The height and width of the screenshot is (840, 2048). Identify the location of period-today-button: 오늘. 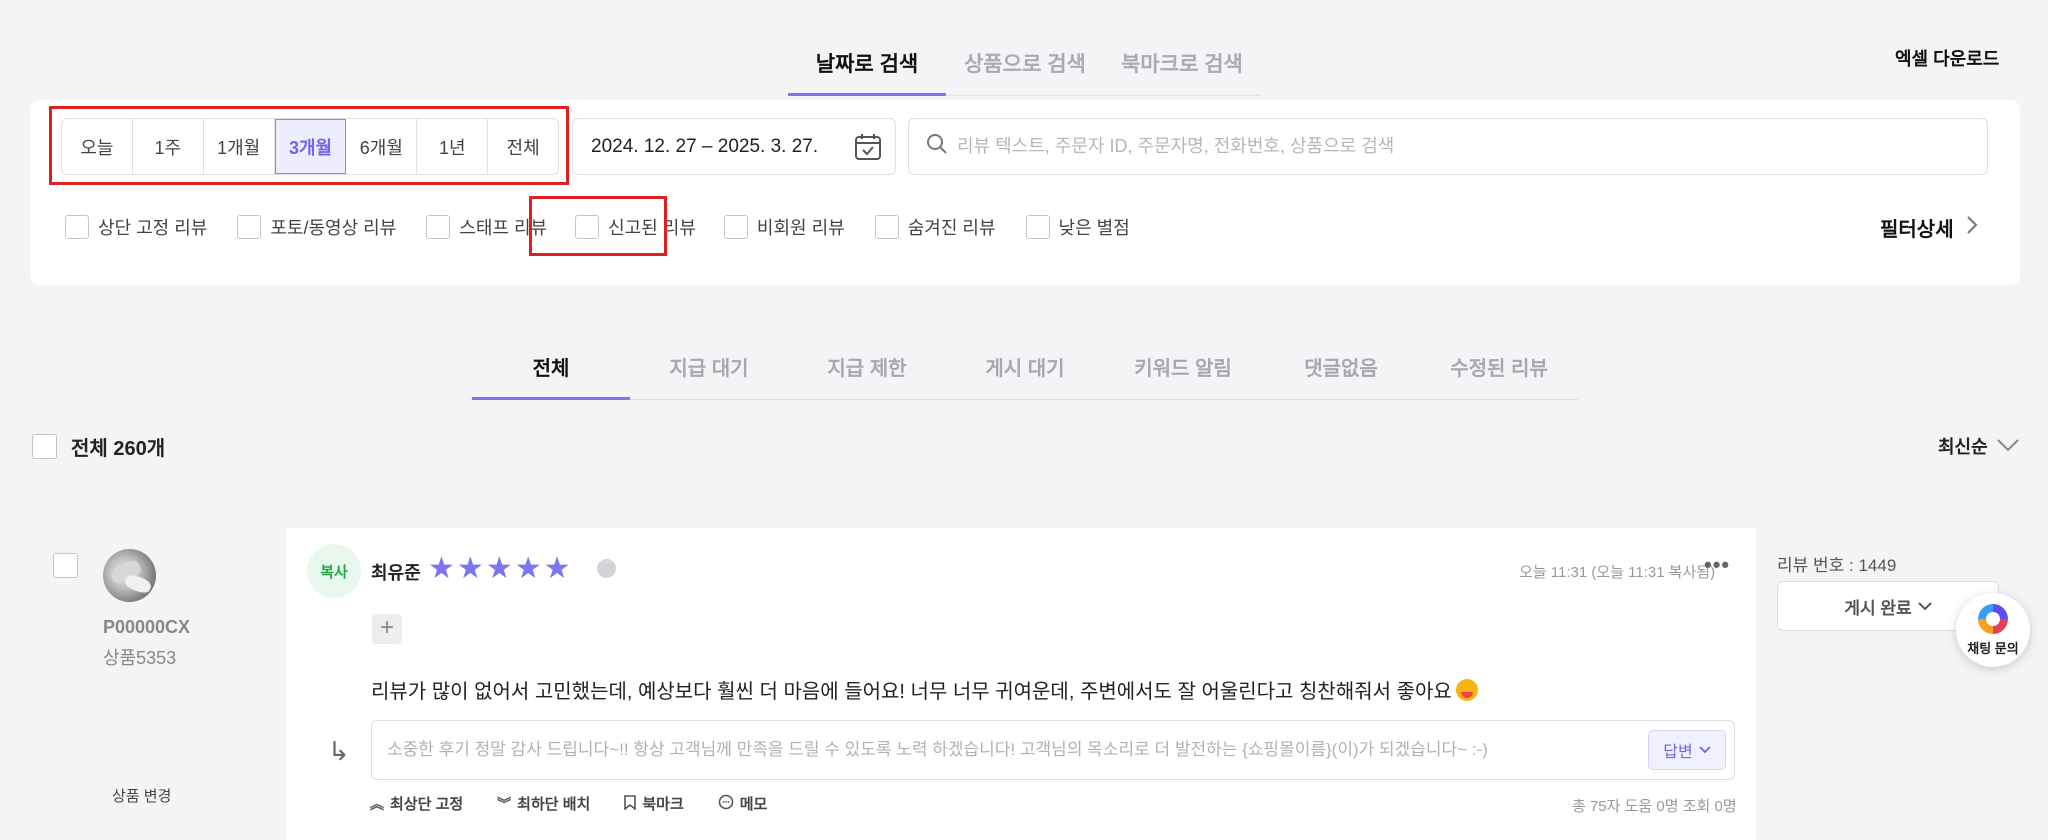
(97, 146).